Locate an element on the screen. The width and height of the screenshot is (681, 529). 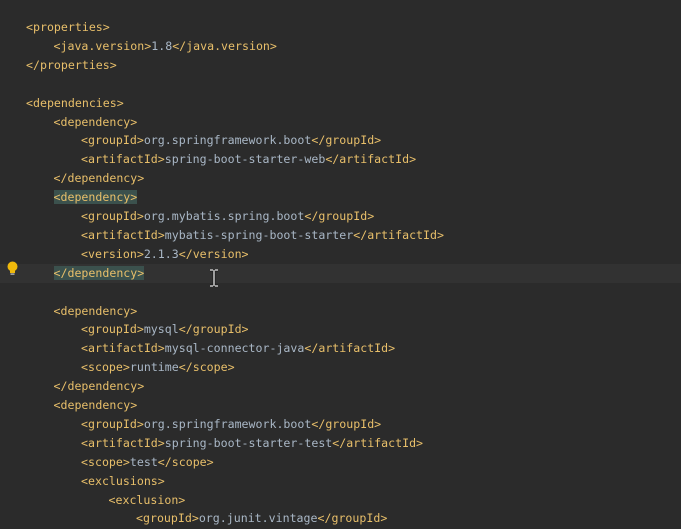
xml-text: org.springframework.boot is located at coordinates (227, 423).